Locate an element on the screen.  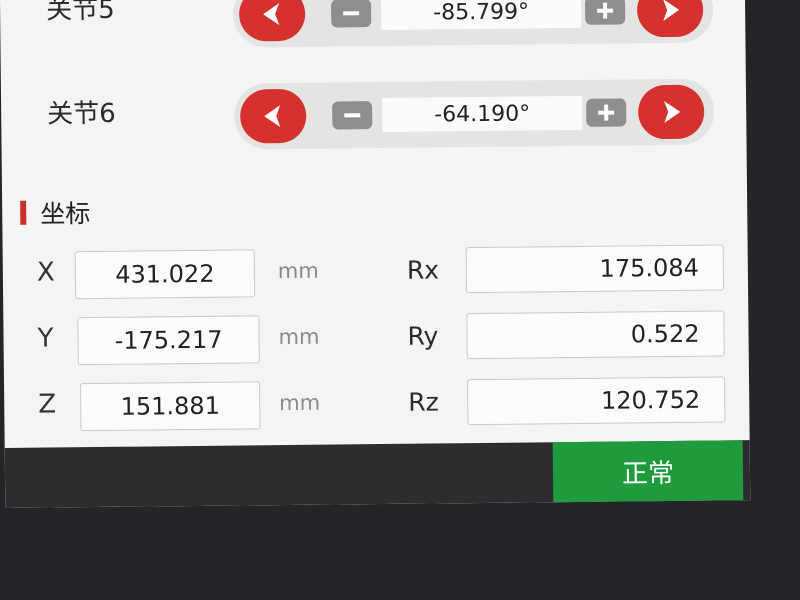
z-value-field: 151.881 is located at coordinates (170, 406).